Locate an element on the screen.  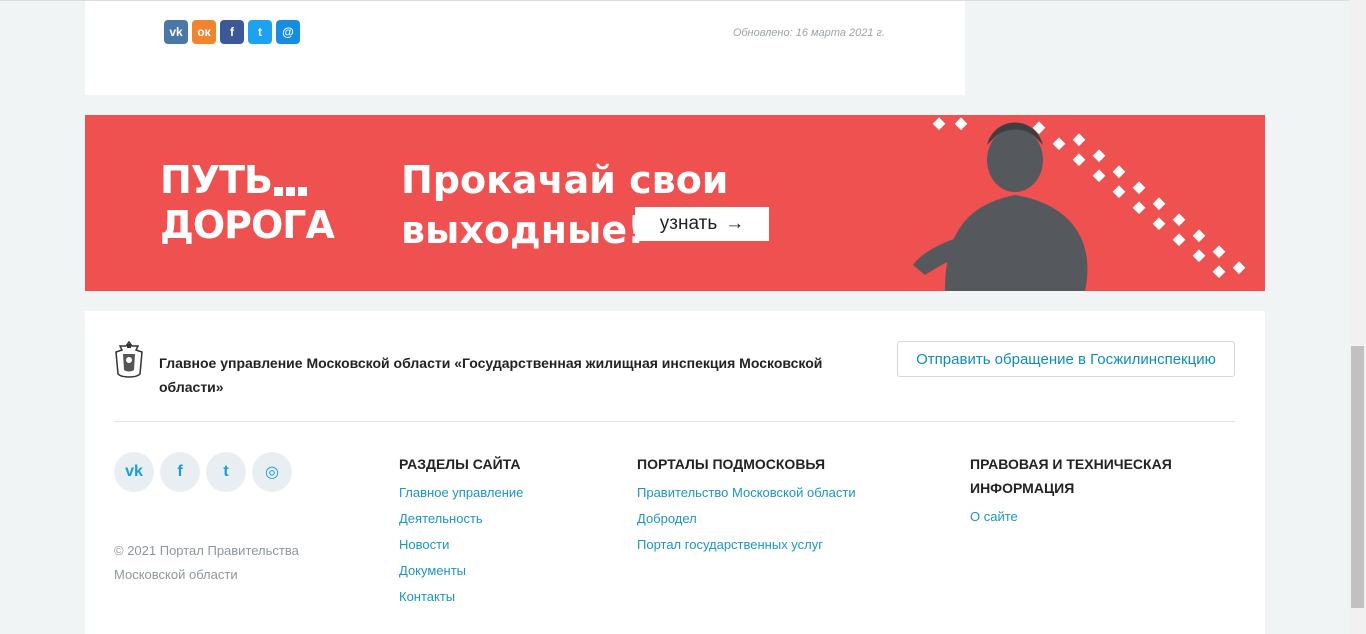
article-card: vk ок f t @ Обновлено: 16 марта 2021 г. is located at coordinates (525, 48).